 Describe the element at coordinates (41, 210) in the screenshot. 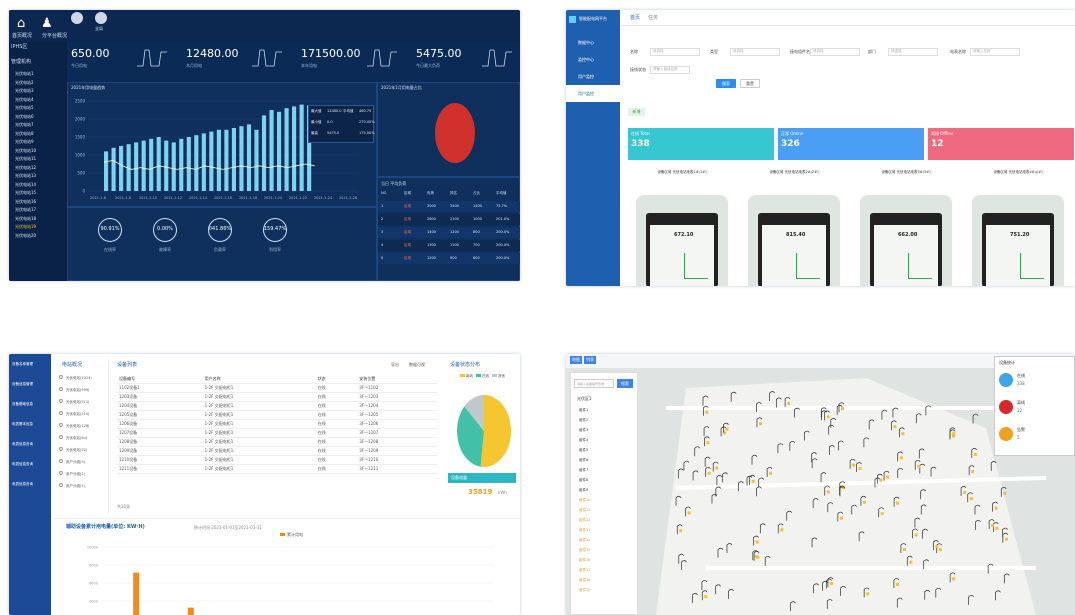

I see `tree-item: 光伏电站17` at that location.